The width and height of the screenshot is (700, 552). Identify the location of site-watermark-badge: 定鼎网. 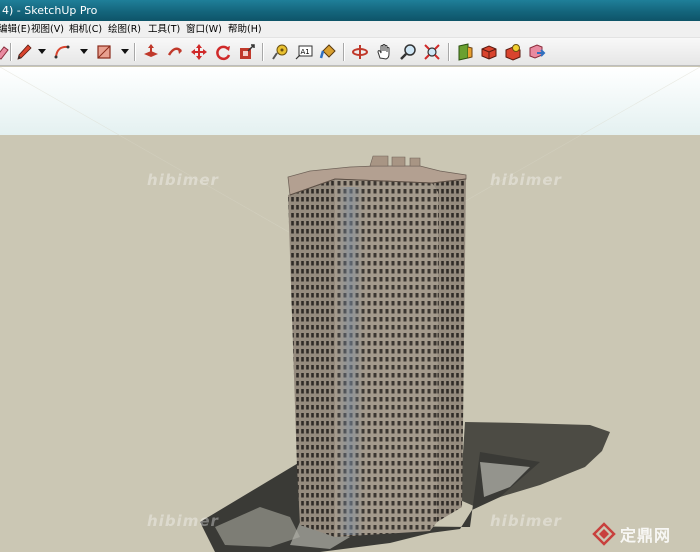
(646, 534).